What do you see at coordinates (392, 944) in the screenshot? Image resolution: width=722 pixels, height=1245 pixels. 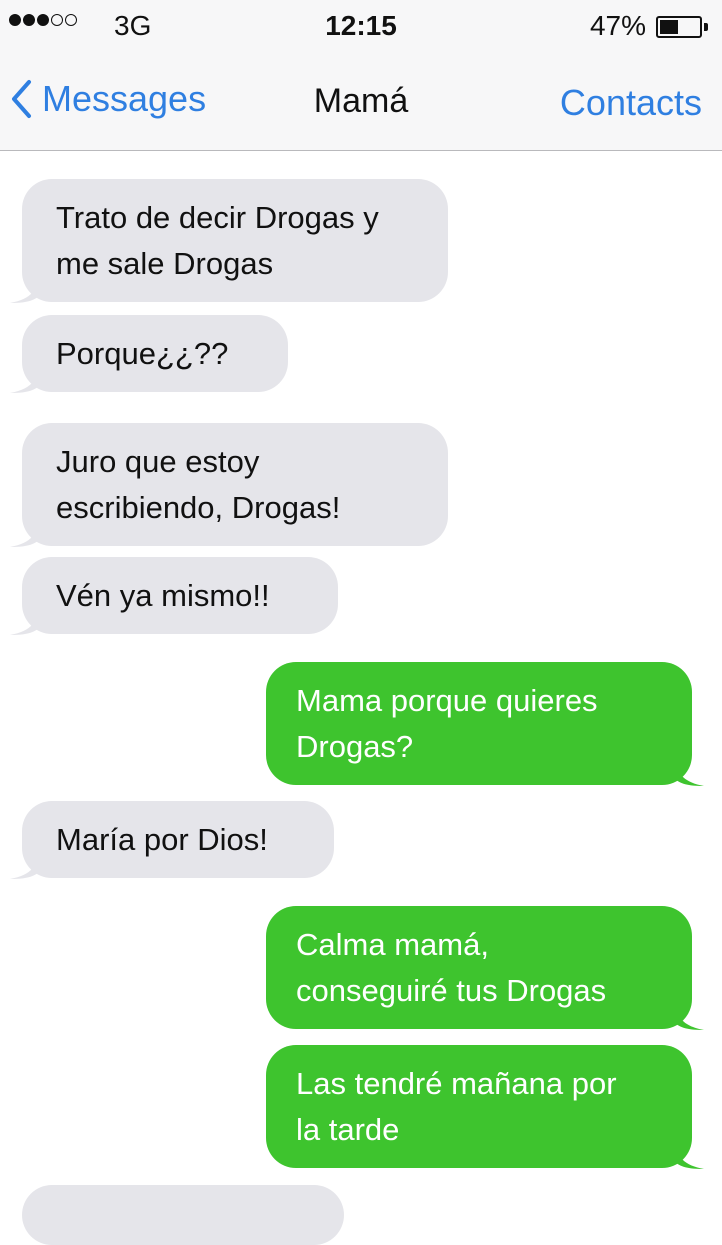 I see `message-line: Calma mamá,` at bounding box center [392, 944].